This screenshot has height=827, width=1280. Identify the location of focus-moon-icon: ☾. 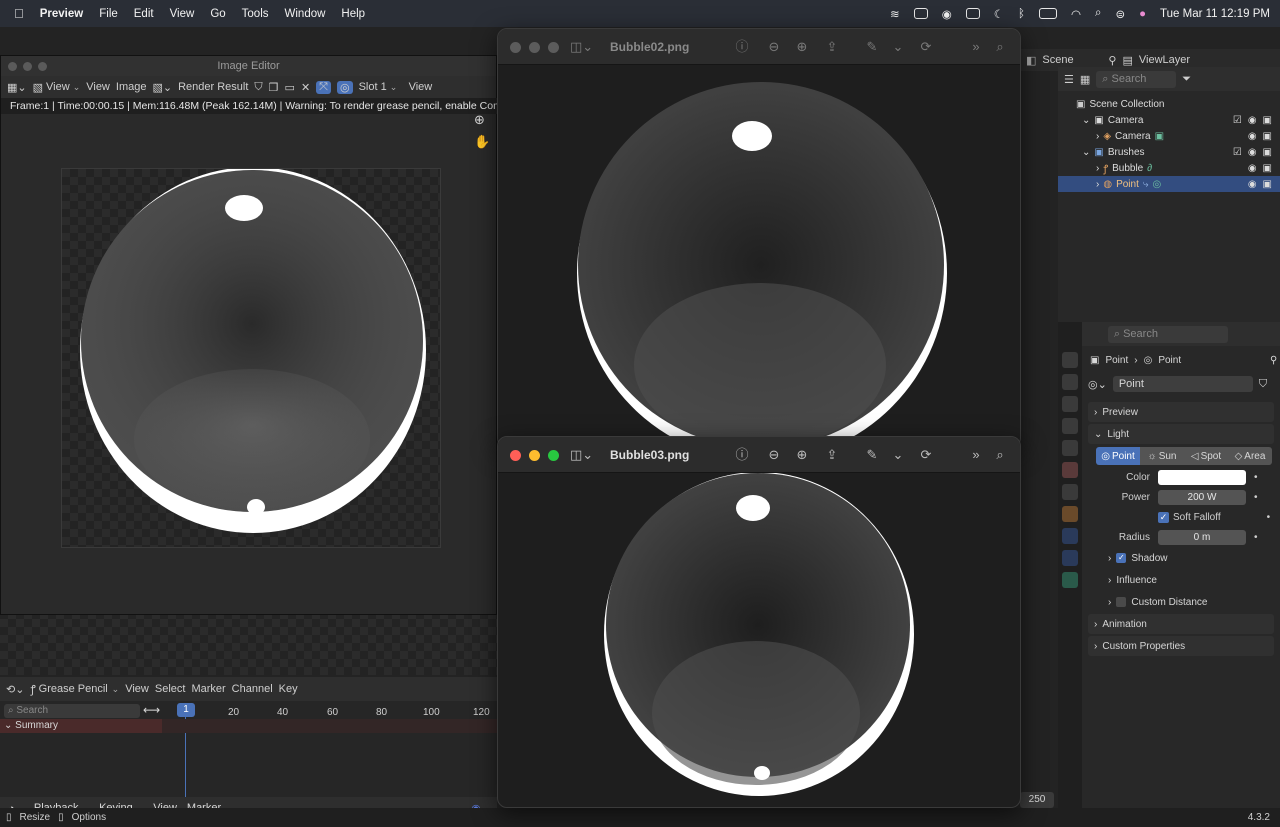
(999, 14).